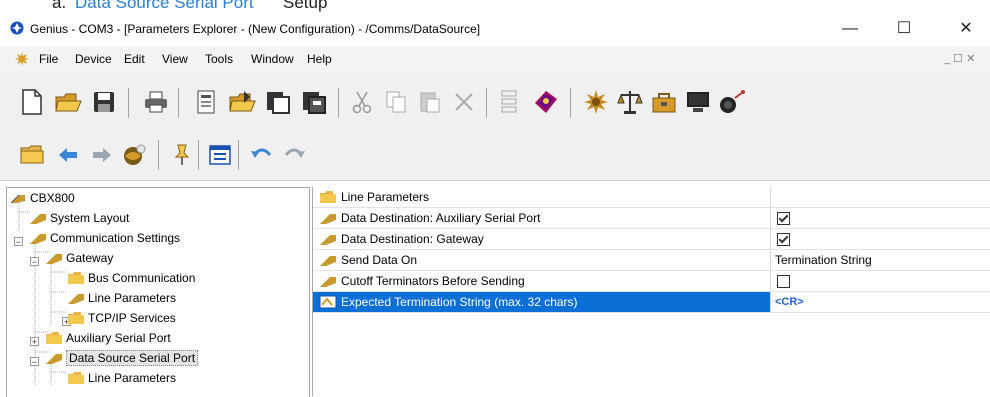 This screenshot has width=990, height=397. I want to click on parameter-name-cell: Line Parameters, so click(542, 197).